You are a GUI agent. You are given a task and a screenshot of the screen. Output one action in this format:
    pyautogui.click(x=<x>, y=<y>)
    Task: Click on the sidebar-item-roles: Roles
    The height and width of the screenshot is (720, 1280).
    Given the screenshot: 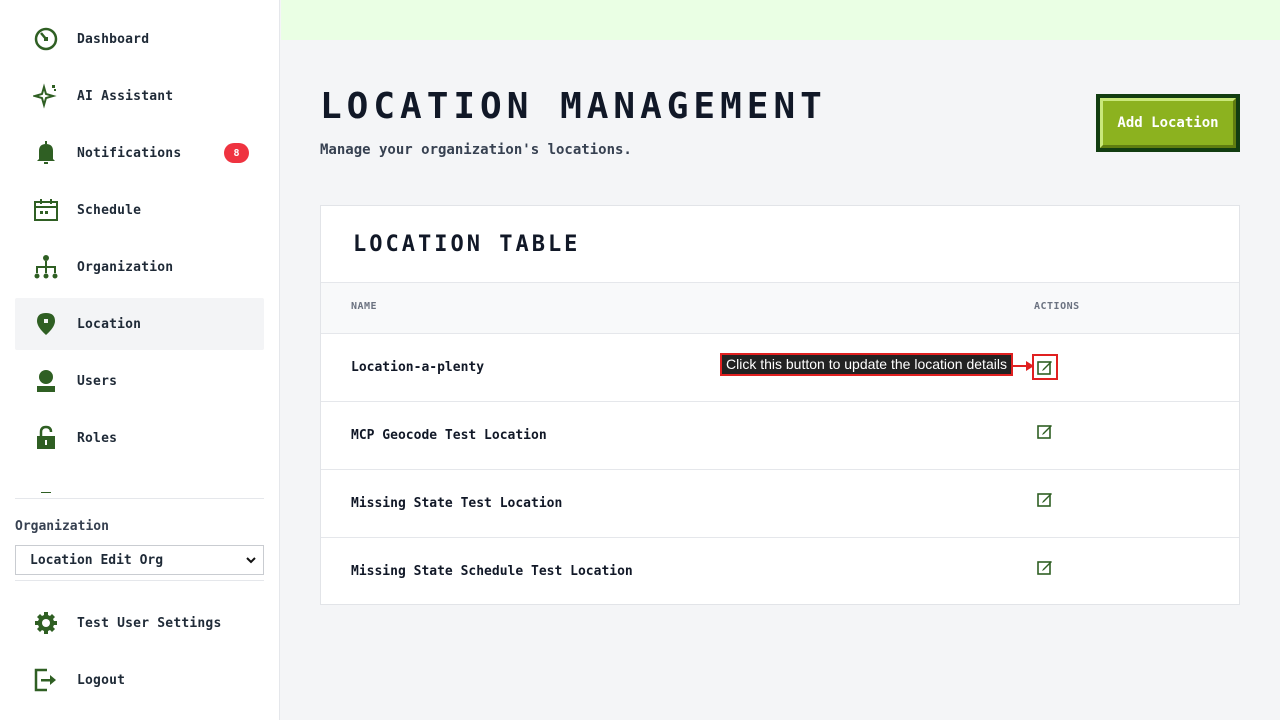 What is the action you would take?
    pyautogui.click(x=139, y=438)
    